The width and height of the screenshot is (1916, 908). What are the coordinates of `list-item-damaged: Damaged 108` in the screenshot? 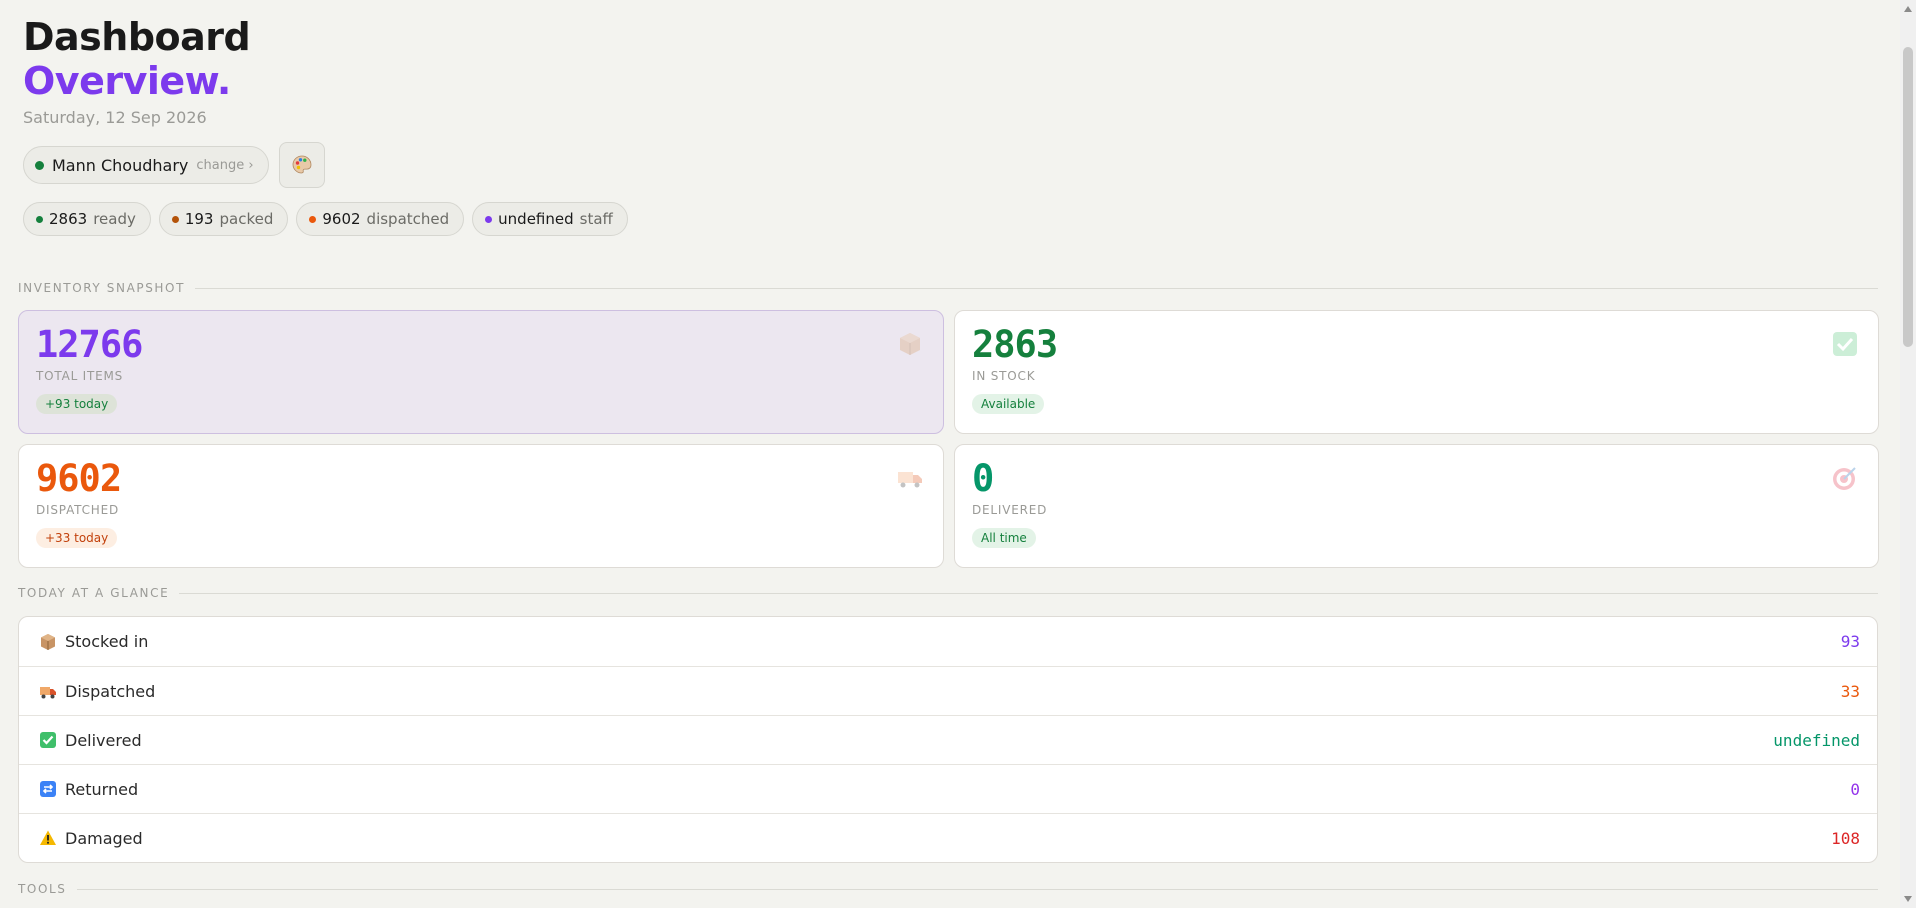 It's located at (948, 837).